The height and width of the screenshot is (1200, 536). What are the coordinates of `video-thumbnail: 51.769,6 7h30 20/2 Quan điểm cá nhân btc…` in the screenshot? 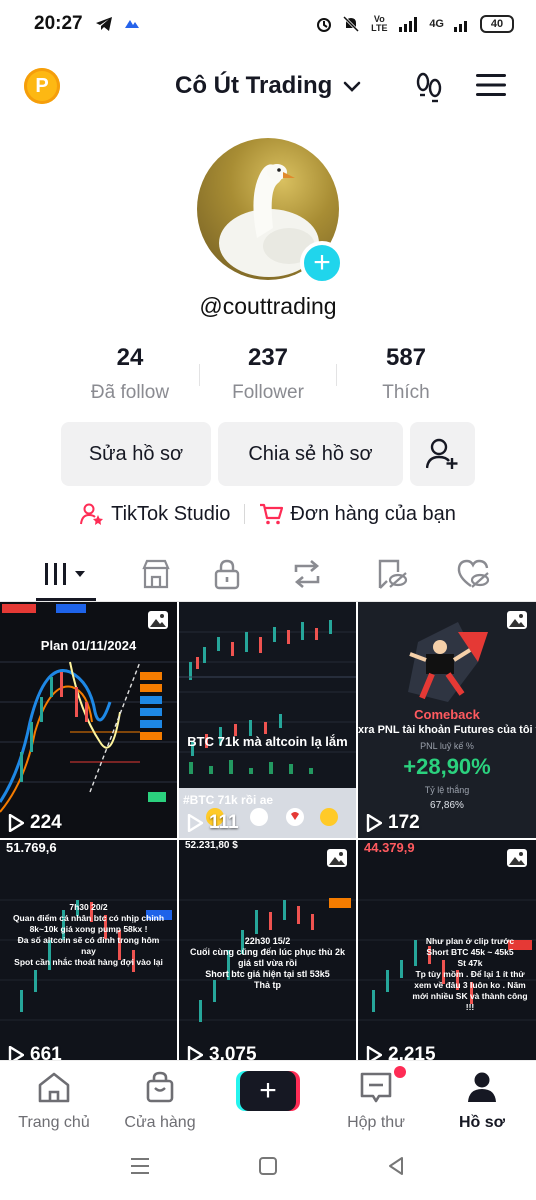 It's located at (88, 950).